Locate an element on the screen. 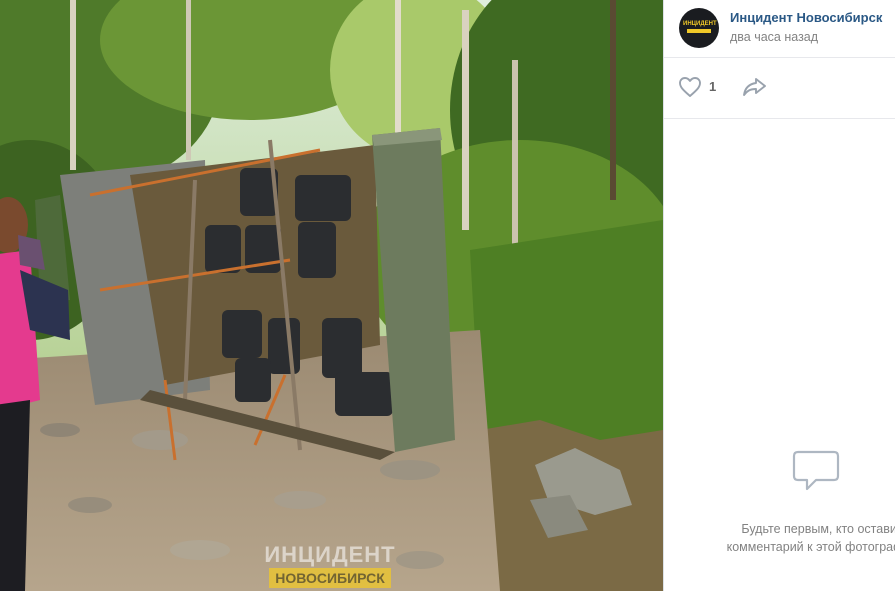 This screenshot has height=591, width=895. no-comments-line-2: комментарий к этой фотографии is located at coordinates (810, 547).